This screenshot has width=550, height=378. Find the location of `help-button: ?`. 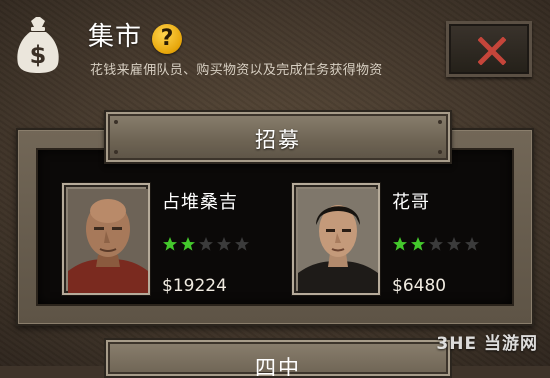

help-button: ? is located at coordinates (167, 39).